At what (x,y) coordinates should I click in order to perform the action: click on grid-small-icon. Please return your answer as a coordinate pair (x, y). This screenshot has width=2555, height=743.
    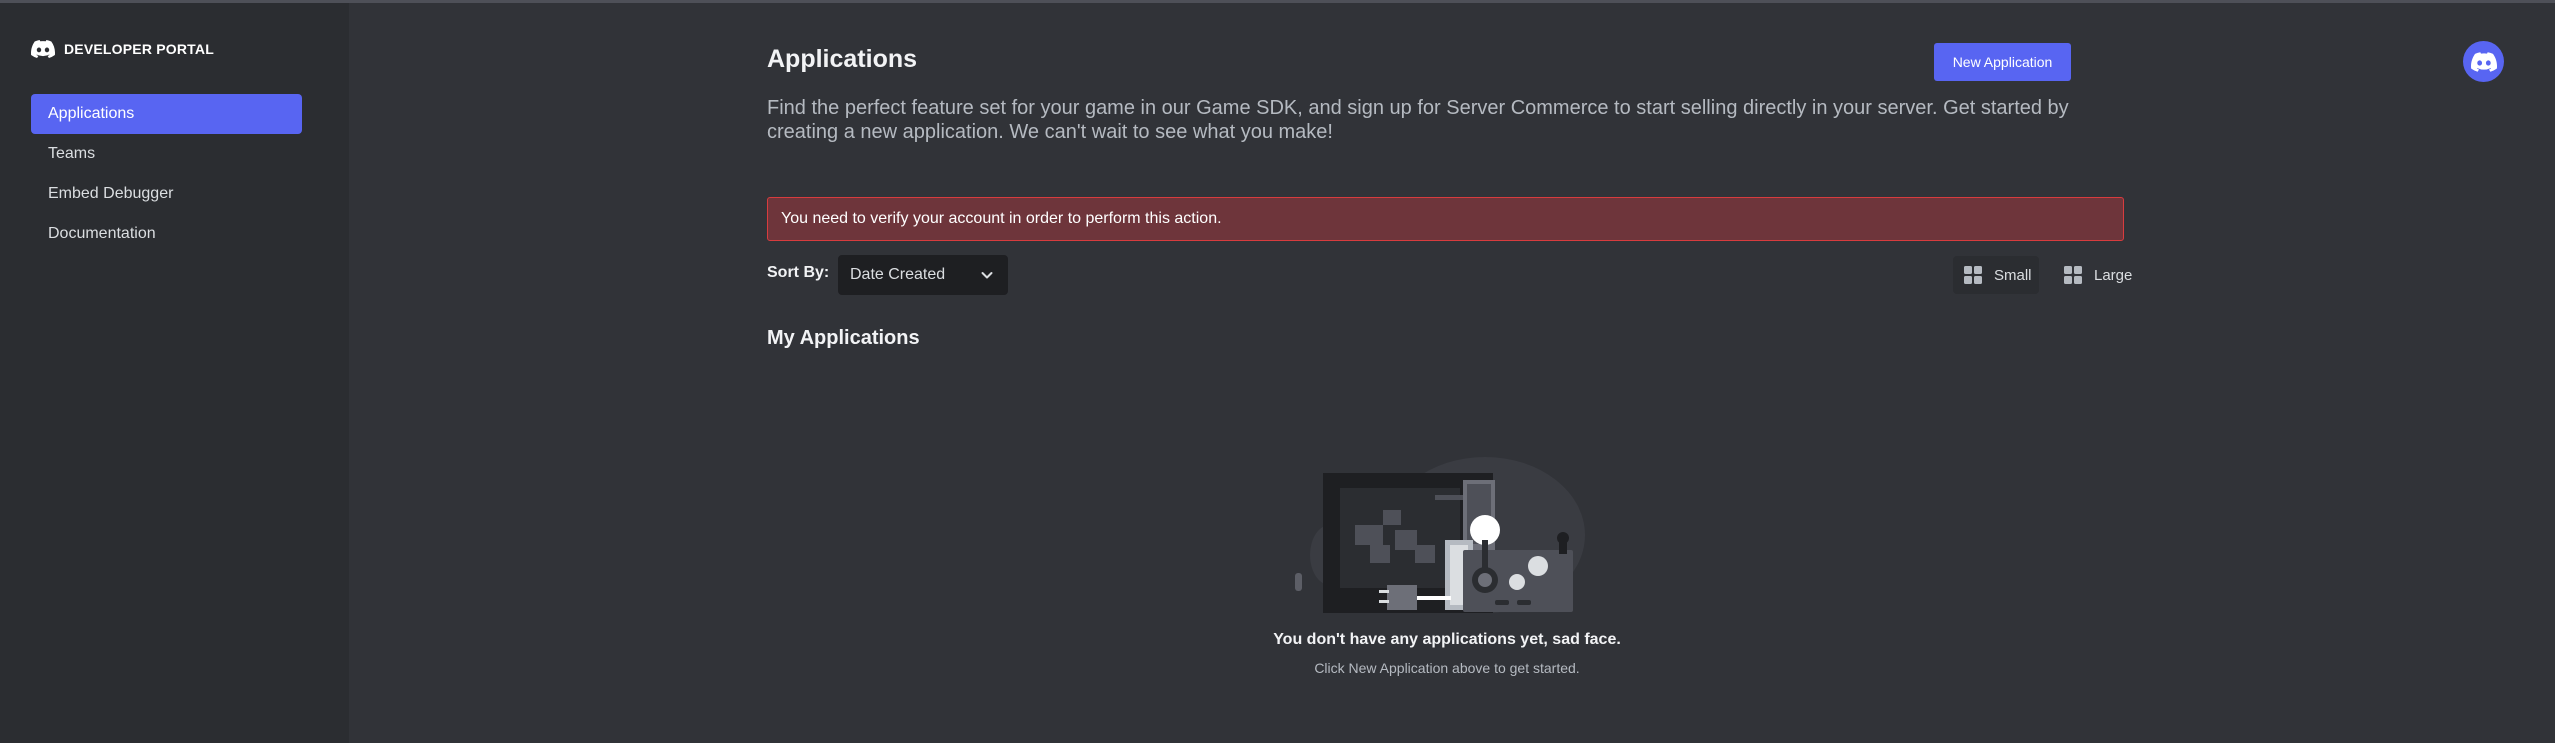
    Looking at the image, I should click on (1973, 275).